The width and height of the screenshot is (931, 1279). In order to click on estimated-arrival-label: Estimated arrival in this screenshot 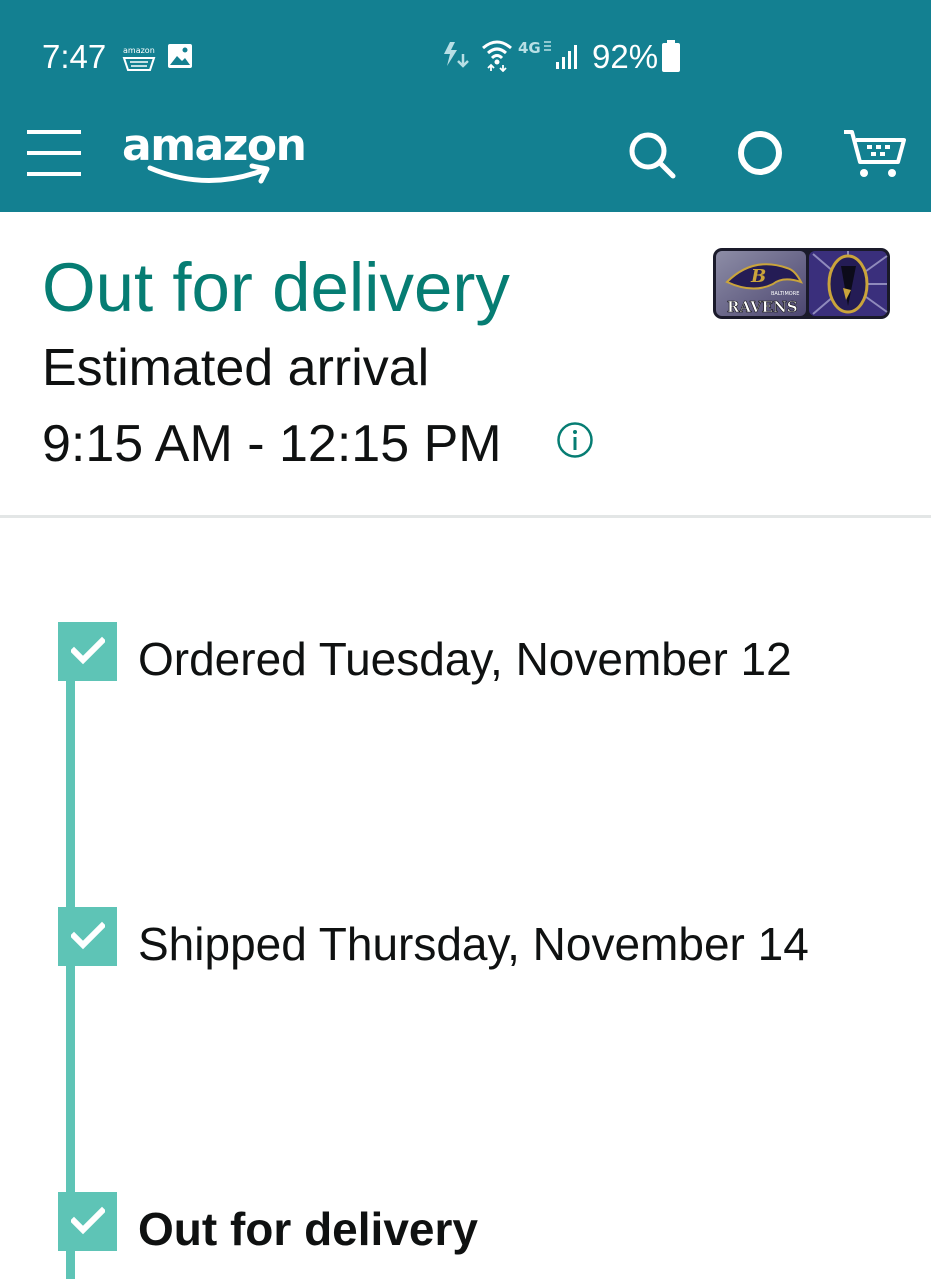, I will do `click(236, 368)`.